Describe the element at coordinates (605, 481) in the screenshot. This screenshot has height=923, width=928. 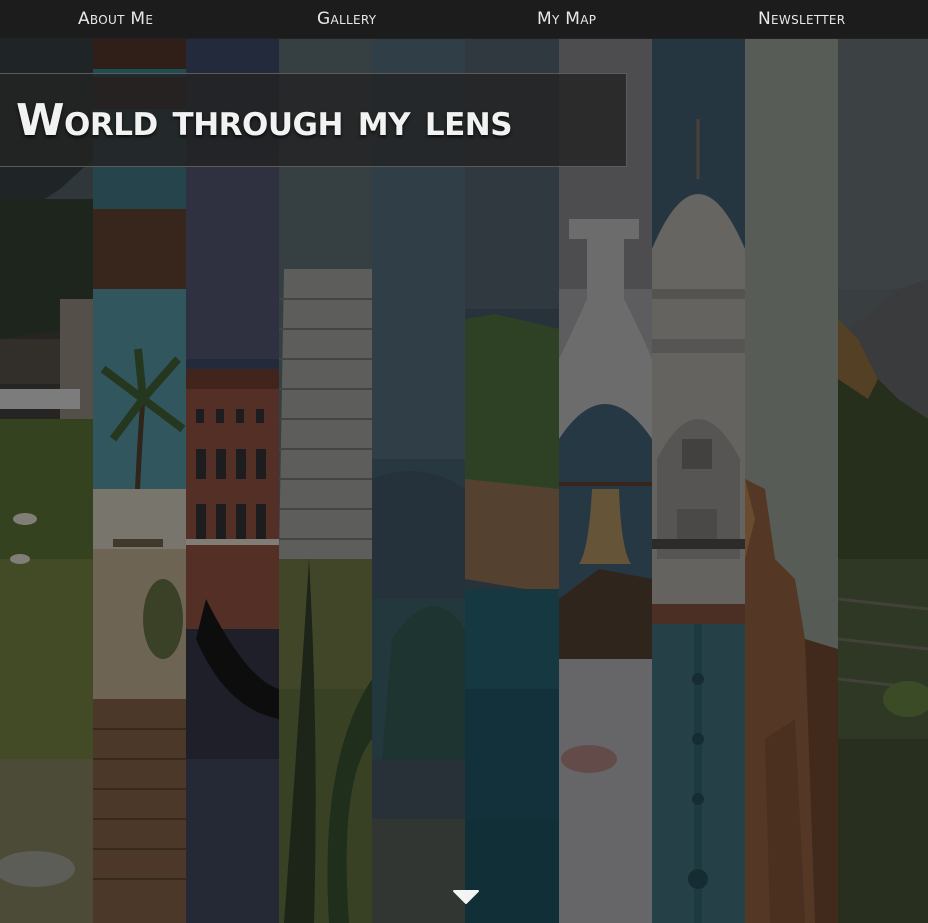
I see `photo-strip-church-bell` at that location.